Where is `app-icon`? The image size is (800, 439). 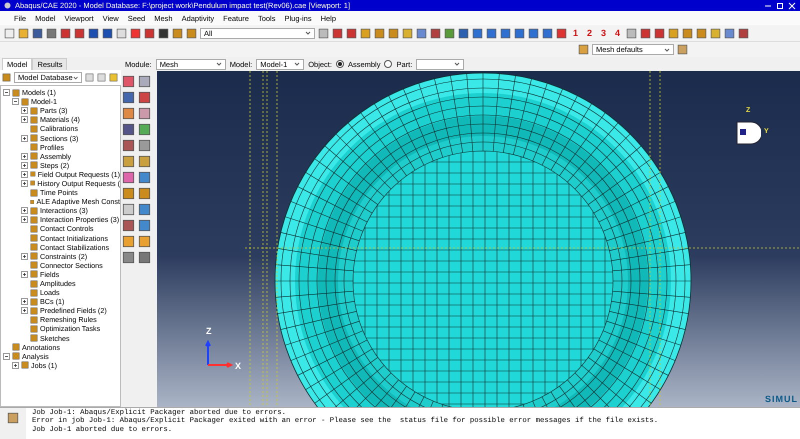
app-icon is located at coordinates (7, 5).